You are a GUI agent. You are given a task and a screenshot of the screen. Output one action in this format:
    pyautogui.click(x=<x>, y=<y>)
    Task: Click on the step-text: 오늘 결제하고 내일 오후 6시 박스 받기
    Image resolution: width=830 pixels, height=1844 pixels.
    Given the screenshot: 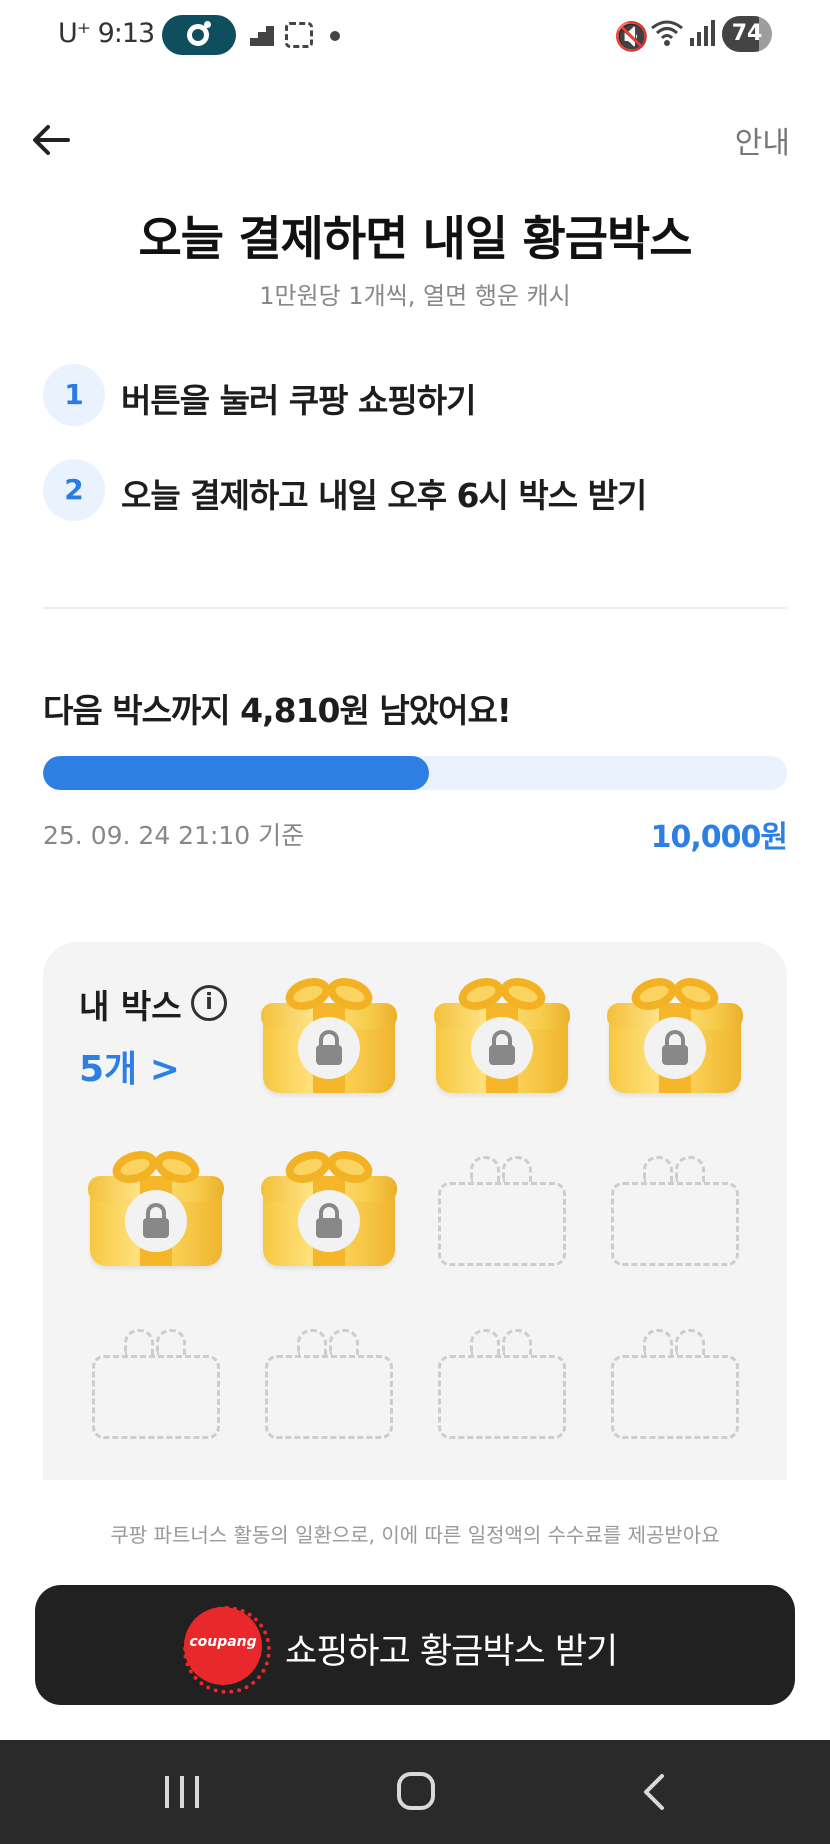 What is the action you would take?
    pyautogui.click(x=384, y=495)
    